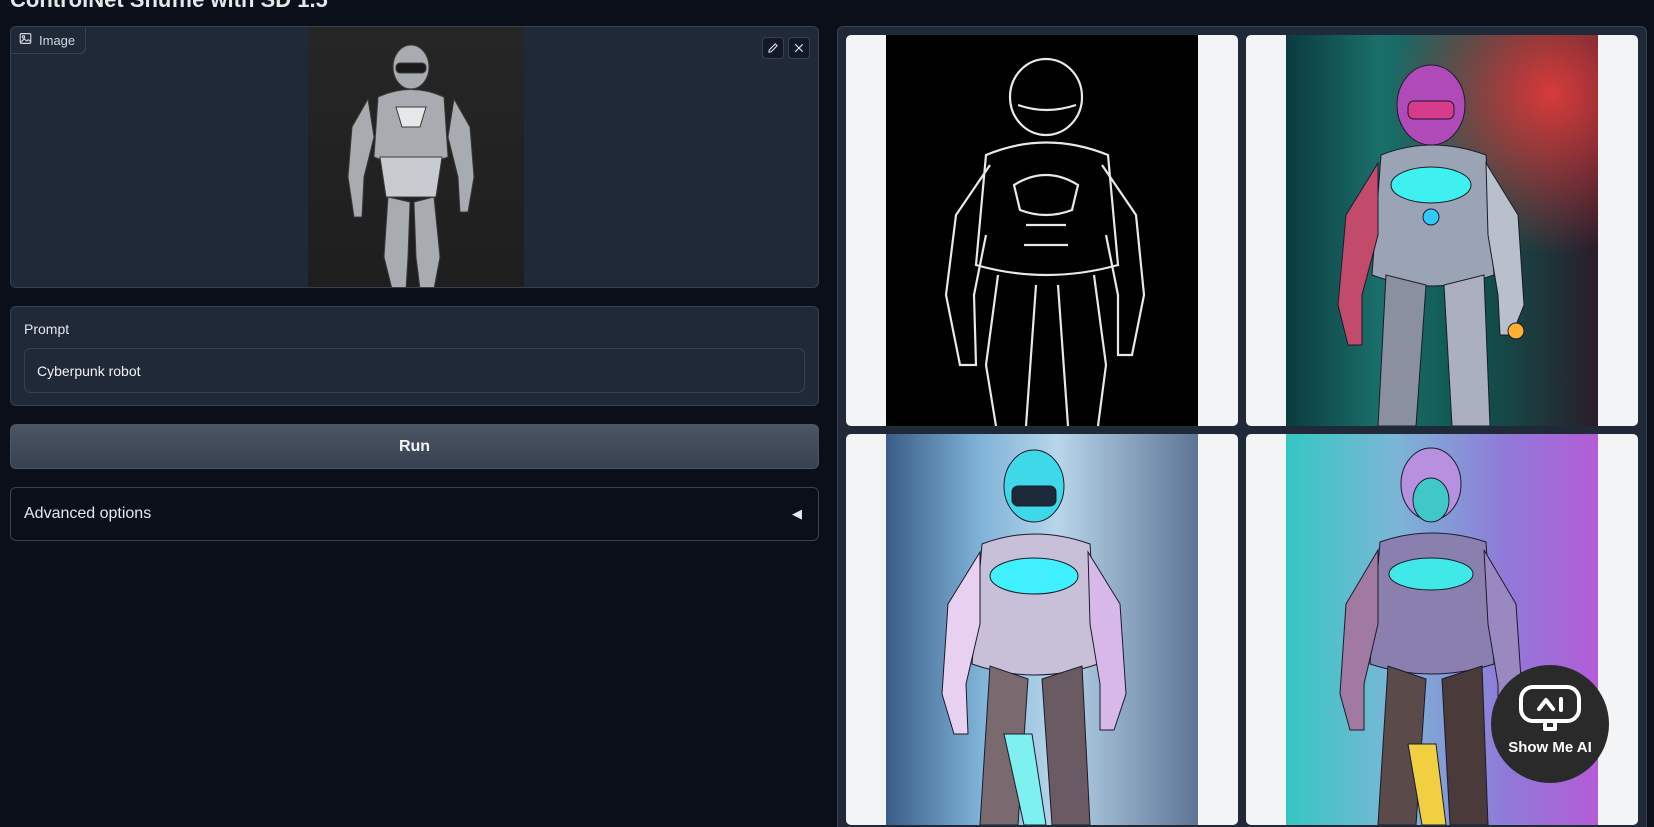 The image size is (1654, 827). I want to click on clear-image-button, so click(799, 48).